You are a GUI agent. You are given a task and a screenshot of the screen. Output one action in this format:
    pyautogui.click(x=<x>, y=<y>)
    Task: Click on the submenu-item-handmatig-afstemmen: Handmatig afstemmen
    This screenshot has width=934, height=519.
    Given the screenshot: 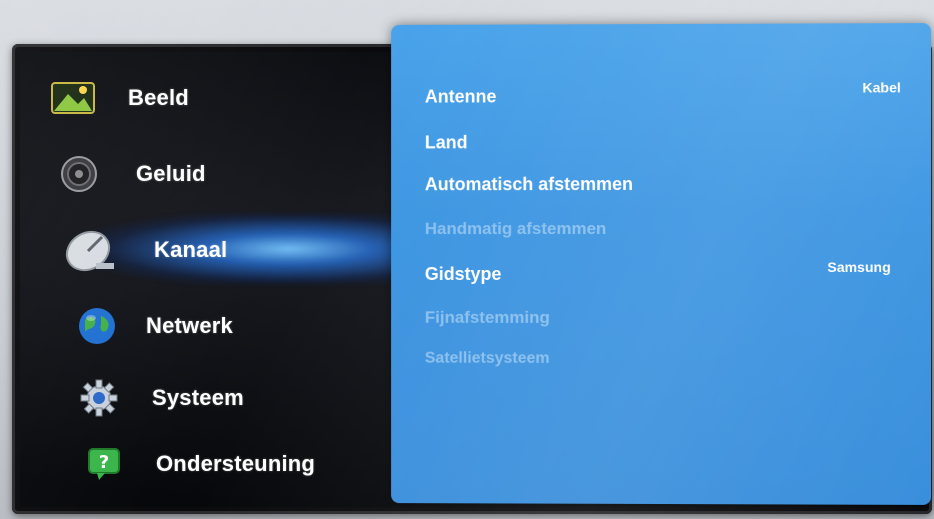 What is the action you would take?
    pyautogui.click(x=516, y=229)
    